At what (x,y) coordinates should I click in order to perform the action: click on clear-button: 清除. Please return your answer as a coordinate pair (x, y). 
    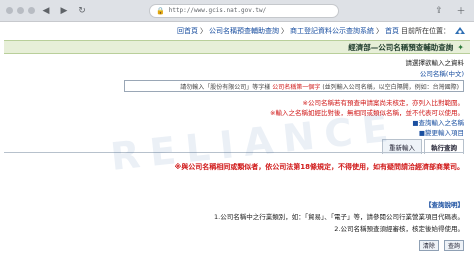
    Looking at the image, I should click on (428, 245).